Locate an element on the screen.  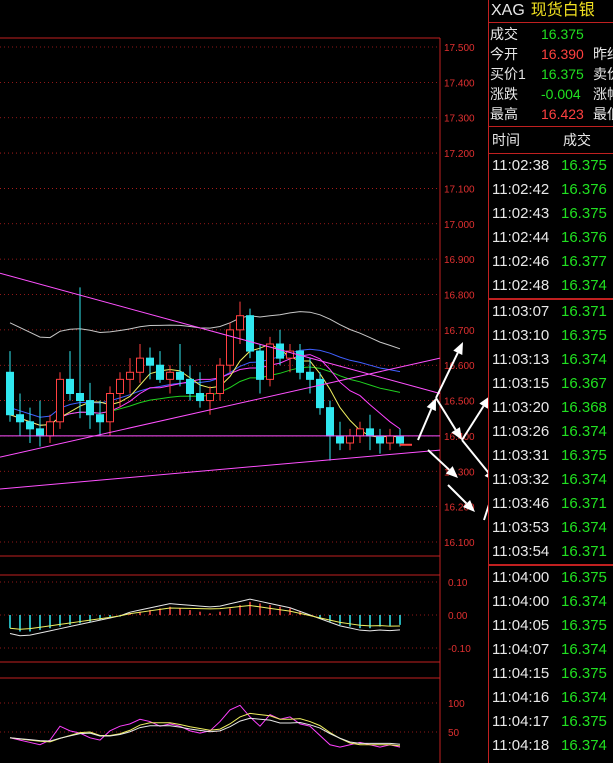
trade-time: 11:03:31 is located at coordinates (521, 455).